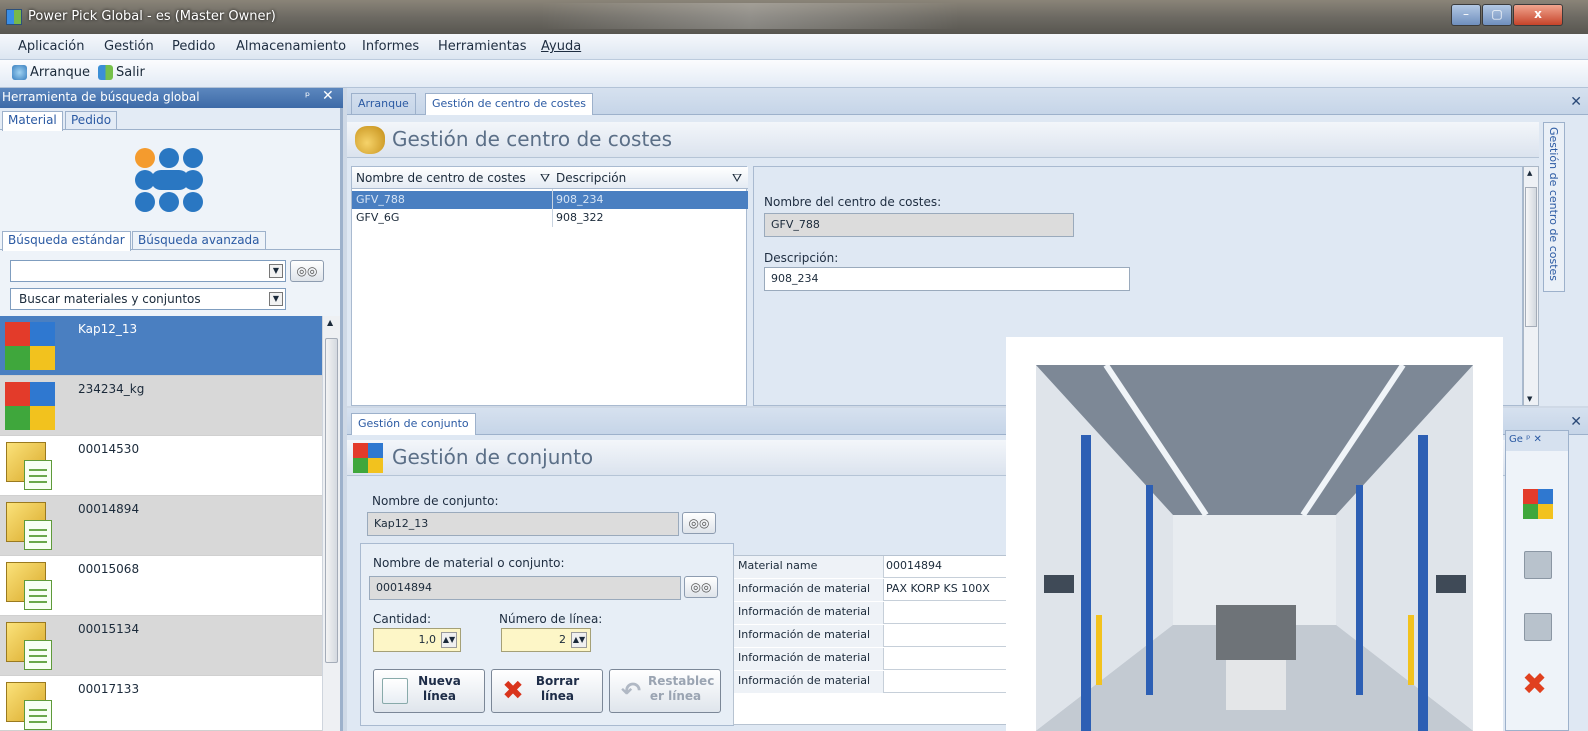 The image size is (1588, 731). Describe the element at coordinates (161, 346) in the screenshot. I see `list-item: Kap12_13` at that location.